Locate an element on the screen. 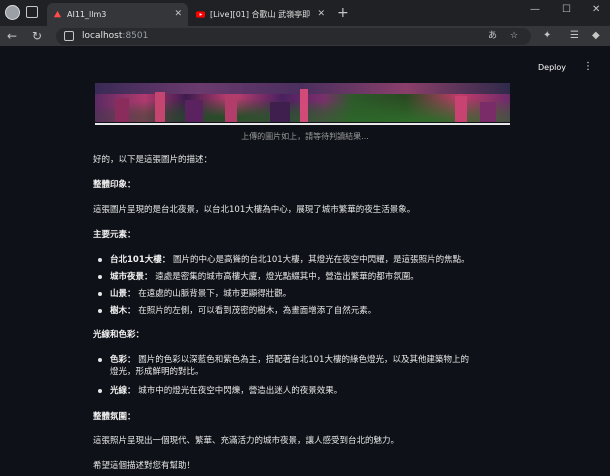  image-divider is located at coordinates (302, 124).